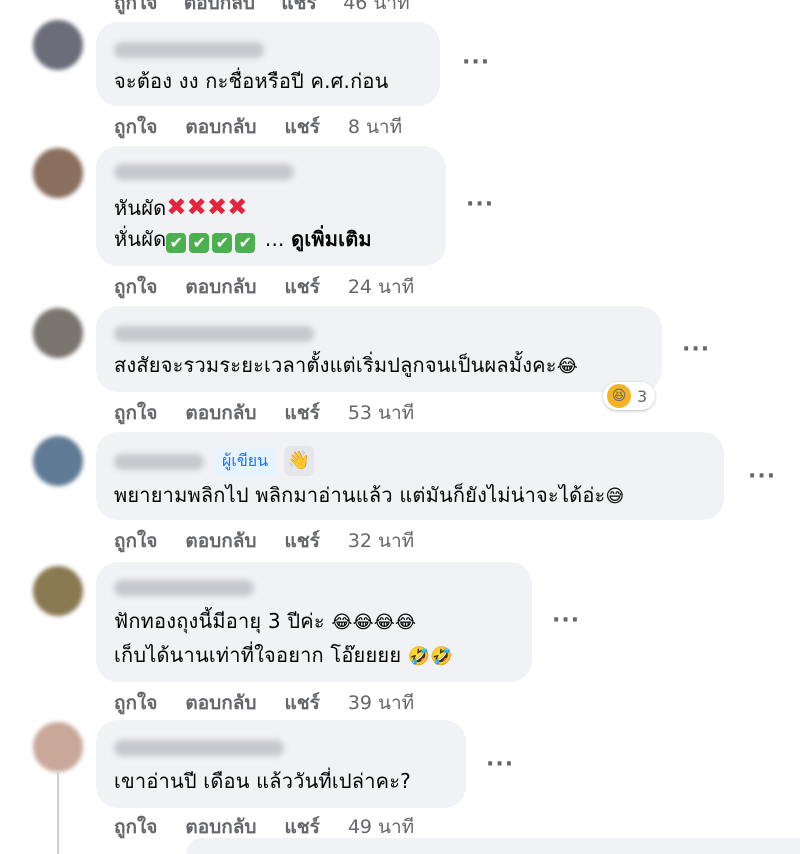 Image resolution: width=800 pixels, height=854 pixels. I want to click on haha-reaction-icon: 😆, so click(619, 396).